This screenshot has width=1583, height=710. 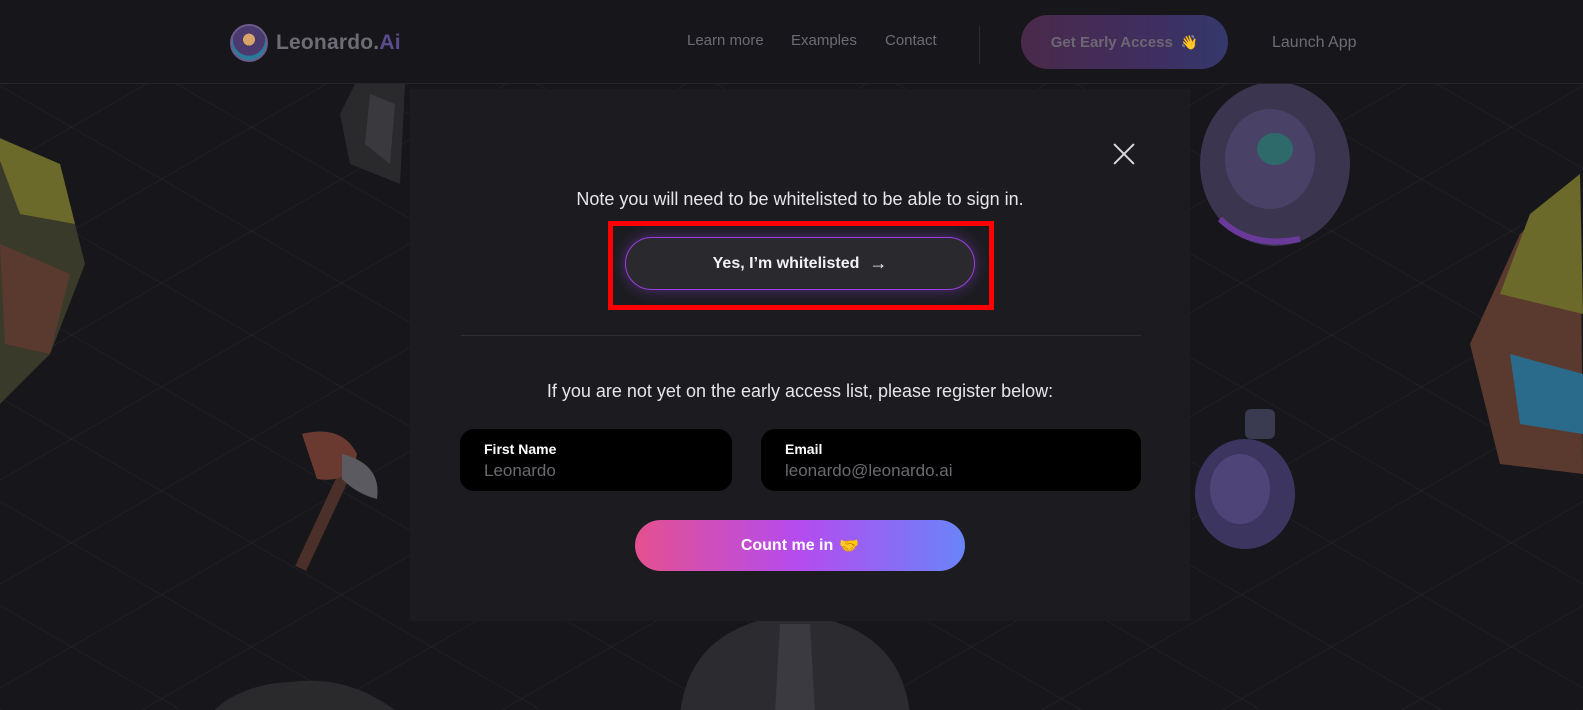 I want to click on get-early-access-label: Get Early Access, so click(x=1111, y=42).